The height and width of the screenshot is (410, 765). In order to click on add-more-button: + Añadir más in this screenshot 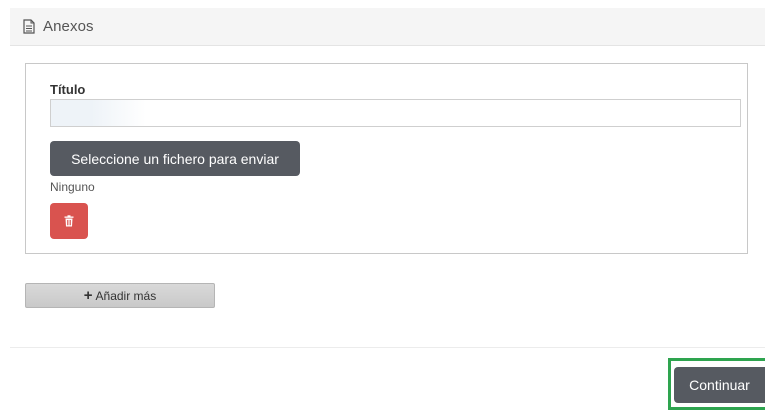, I will do `click(120, 295)`.